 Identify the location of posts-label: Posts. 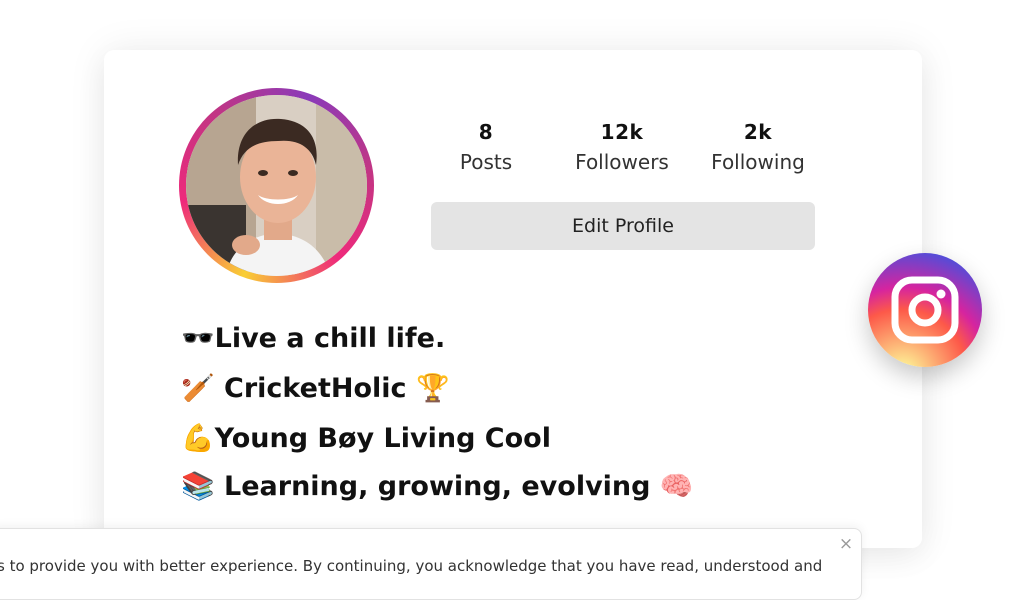
(486, 162).